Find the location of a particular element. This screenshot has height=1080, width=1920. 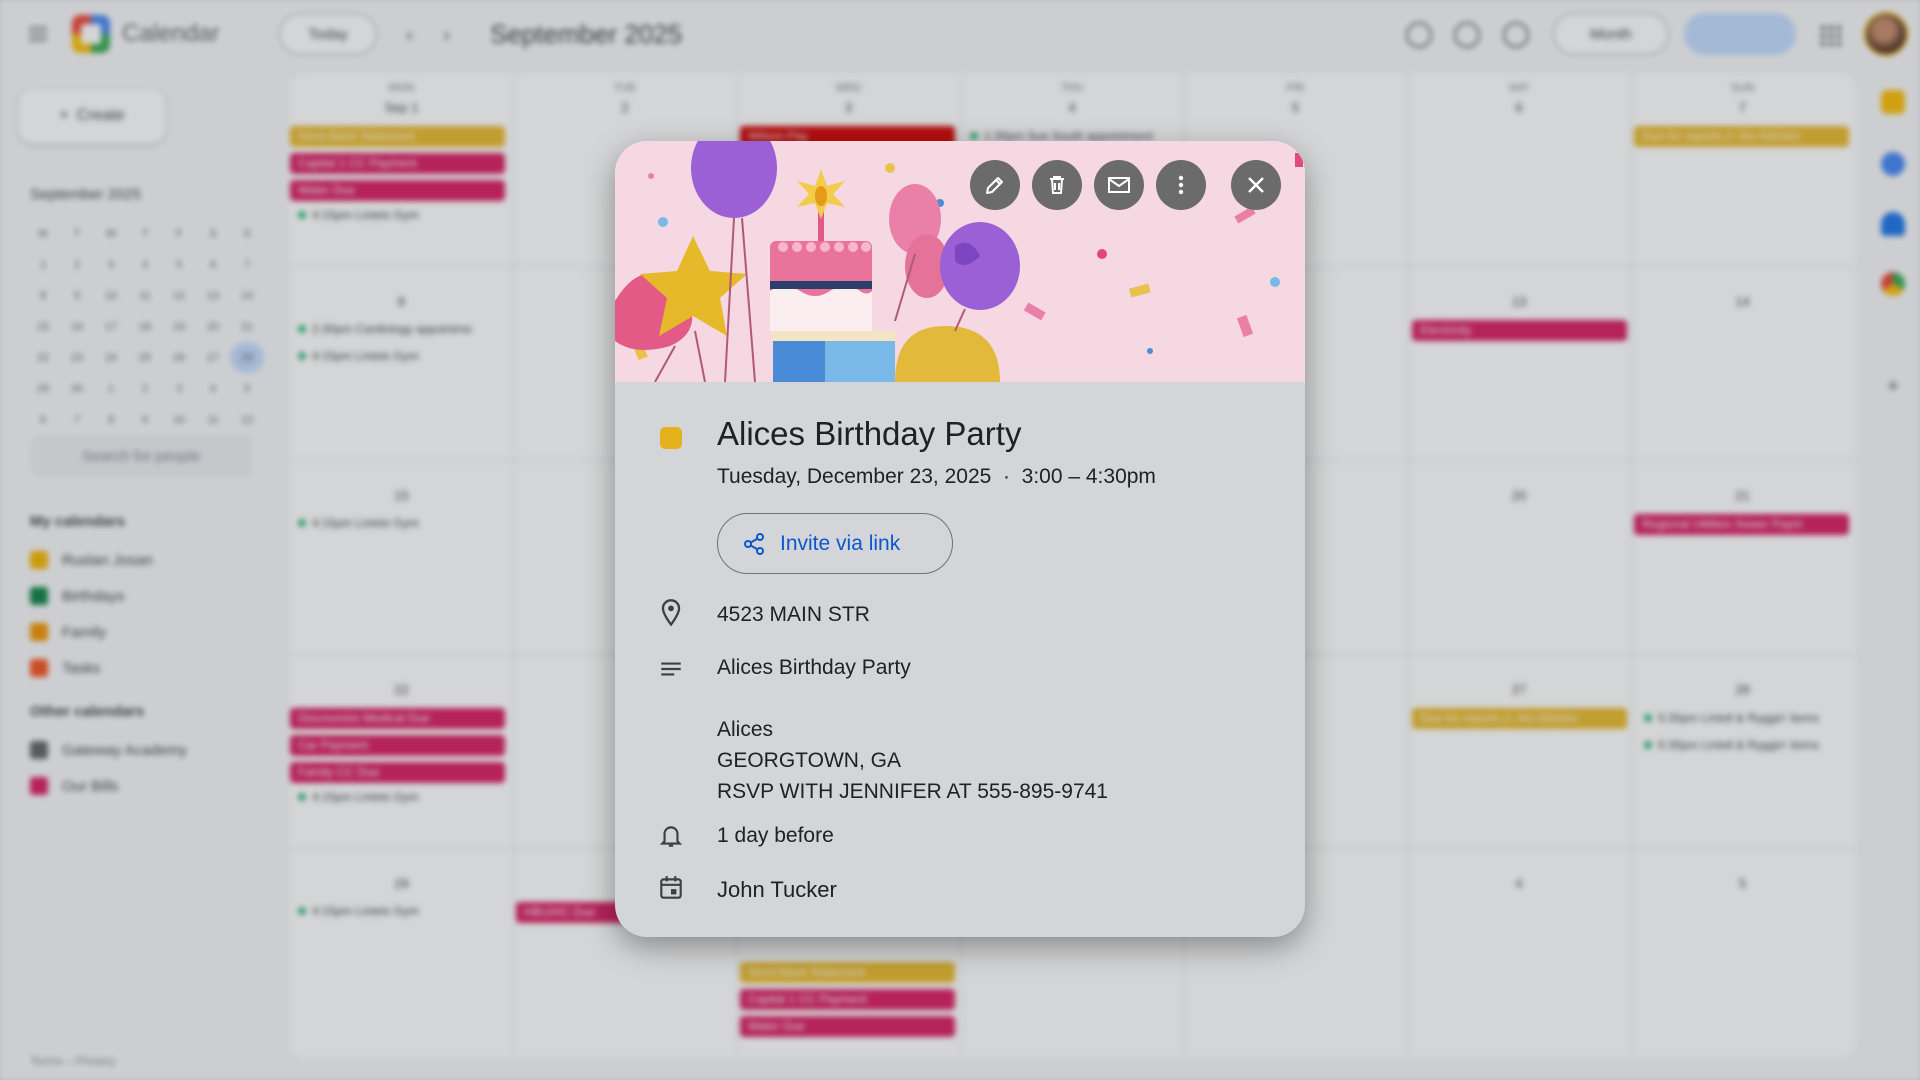

invite-via-link-button: Invite via link is located at coordinates (835, 543).